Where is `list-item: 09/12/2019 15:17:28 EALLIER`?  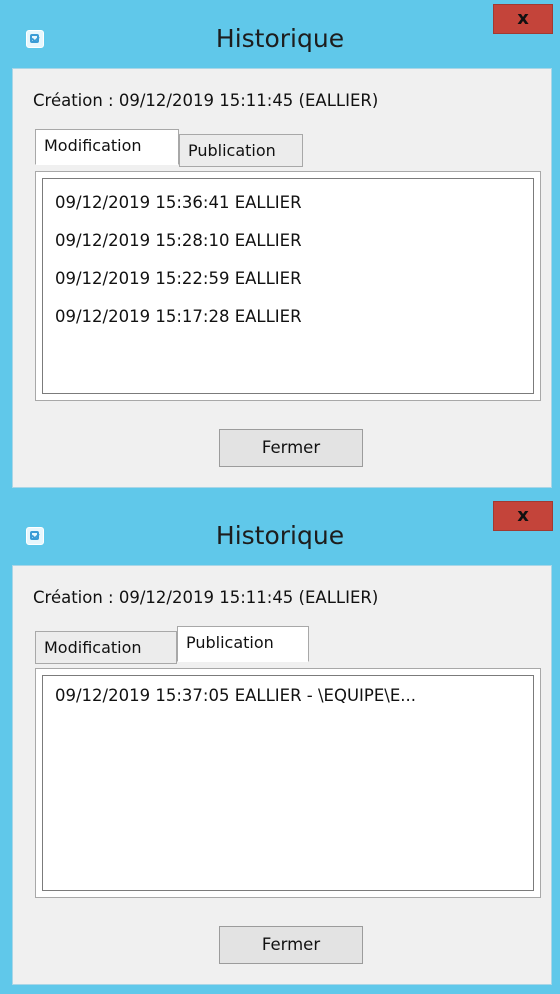 list-item: 09/12/2019 15:17:28 EALLIER is located at coordinates (178, 316).